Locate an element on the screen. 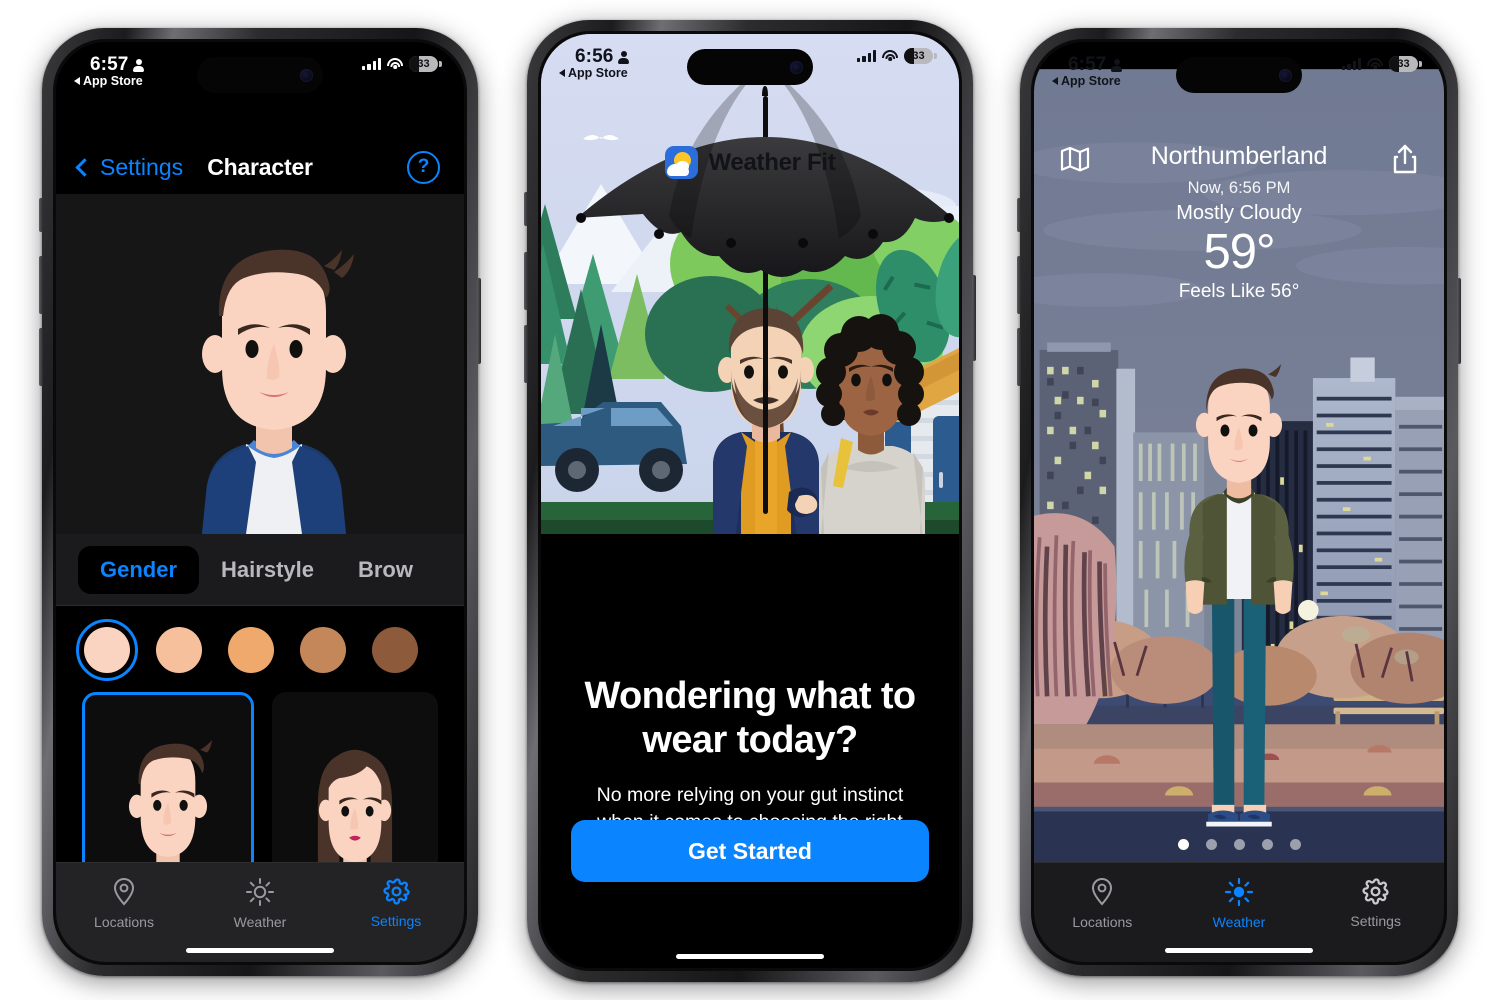  tab-gender: Gender is located at coordinates (139, 569).